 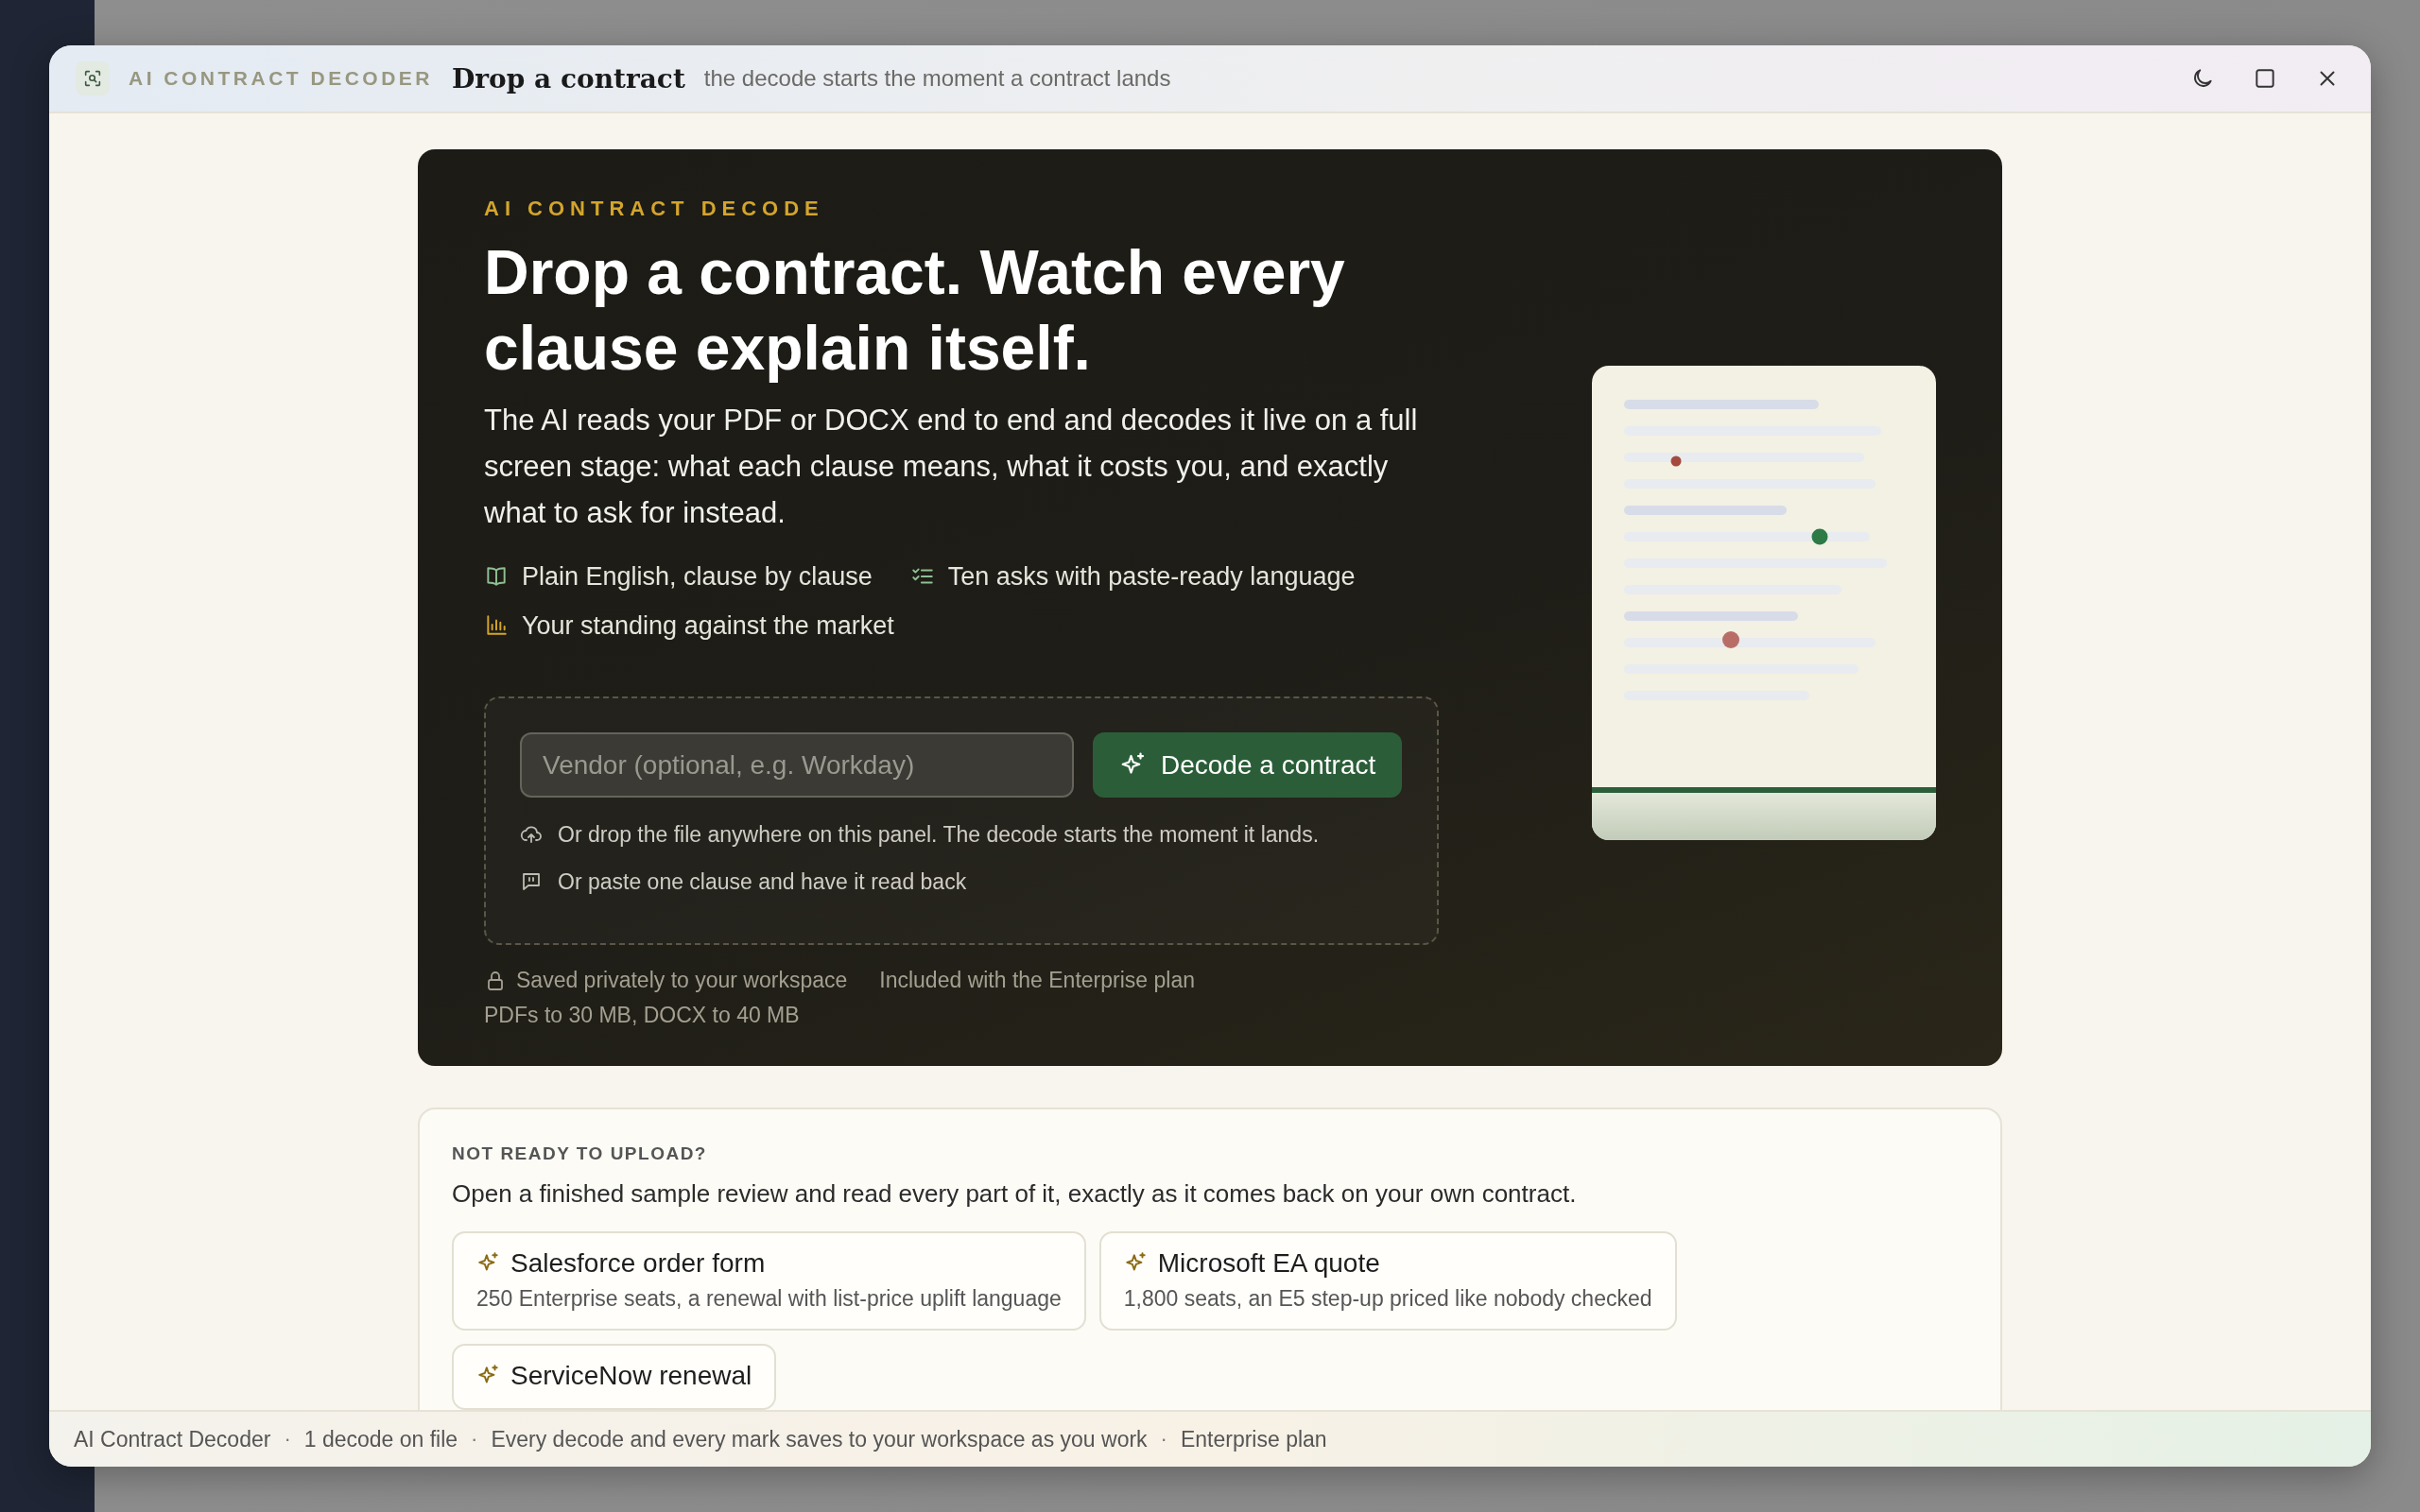 What do you see at coordinates (952, 467) in the screenshot?
I see `hero-description: The AI reads your PDF or DOCX end to end and decodes it live on a full screen stage: what each clause means, what it costs you, and exactly what to ask for instead.` at bounding box center [952, 467].